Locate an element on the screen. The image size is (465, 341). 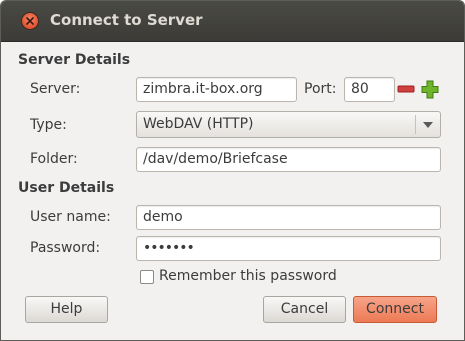
server-label: Server: is located at coordinates (55, 89).